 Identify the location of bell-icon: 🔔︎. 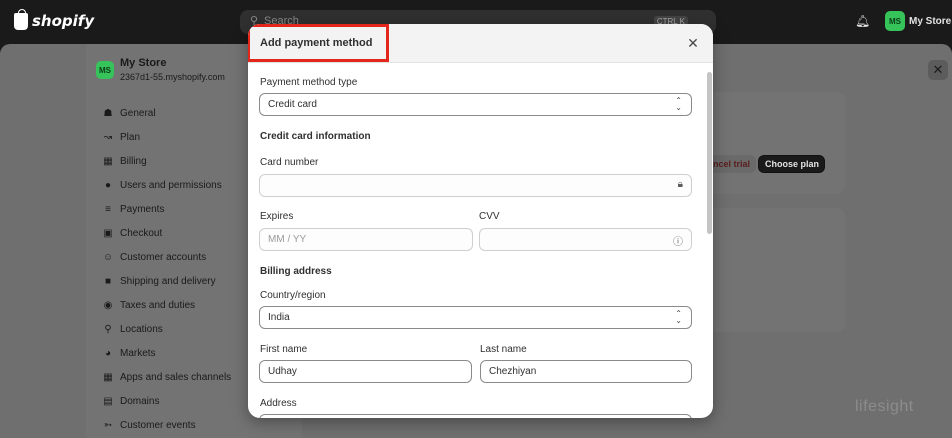
(862, 21).